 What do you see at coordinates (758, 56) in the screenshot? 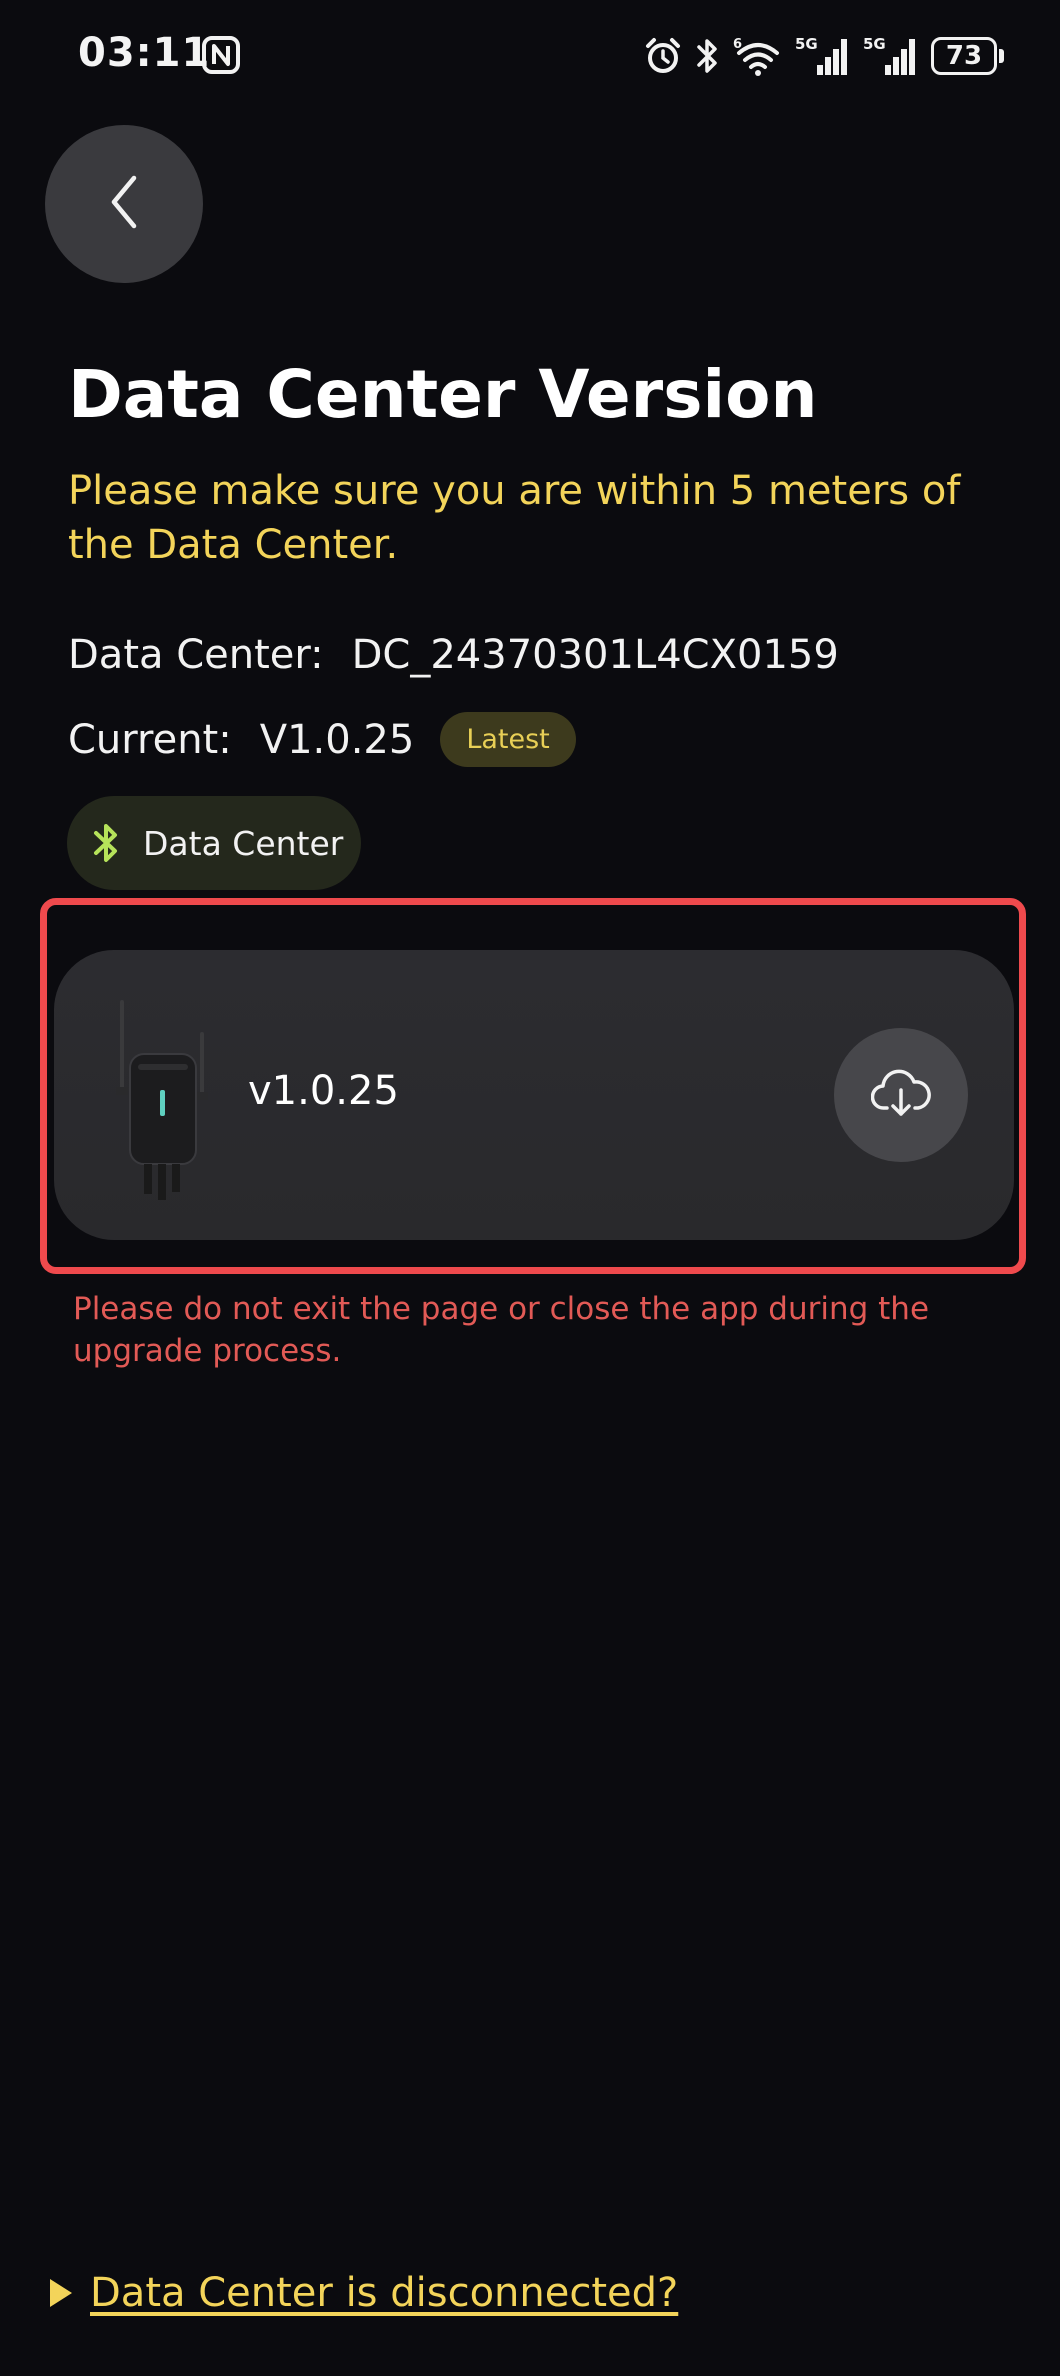
I see `wifi-icon: 6` at bounding box center [758, 56].